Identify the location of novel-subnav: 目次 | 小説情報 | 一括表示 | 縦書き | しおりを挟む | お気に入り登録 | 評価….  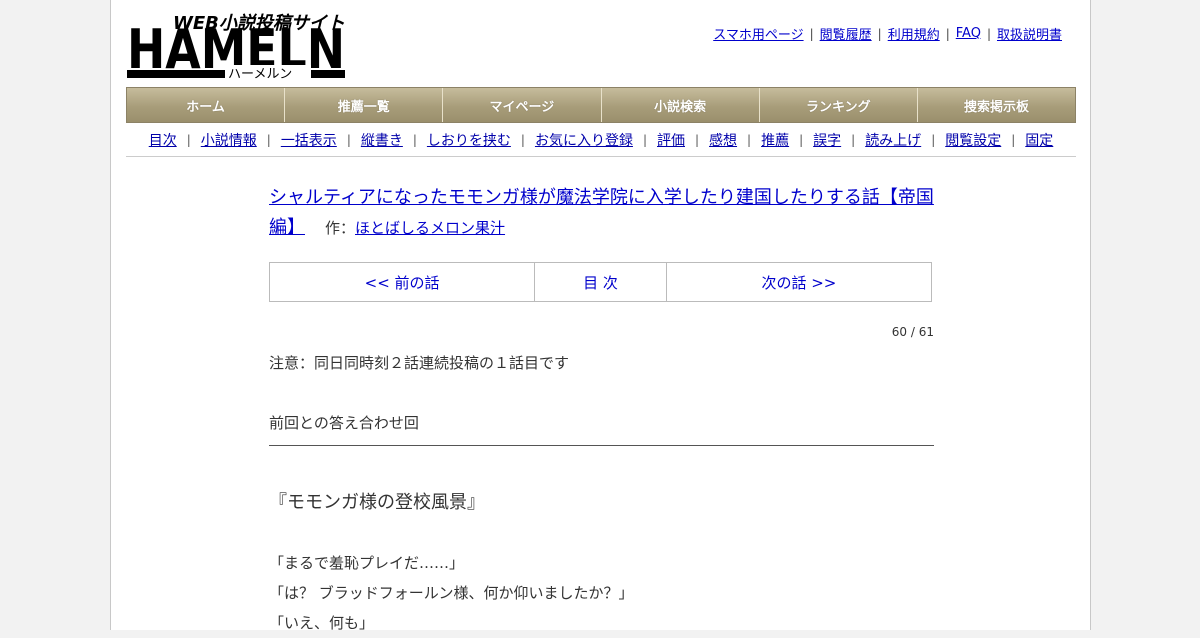
(601, 140).